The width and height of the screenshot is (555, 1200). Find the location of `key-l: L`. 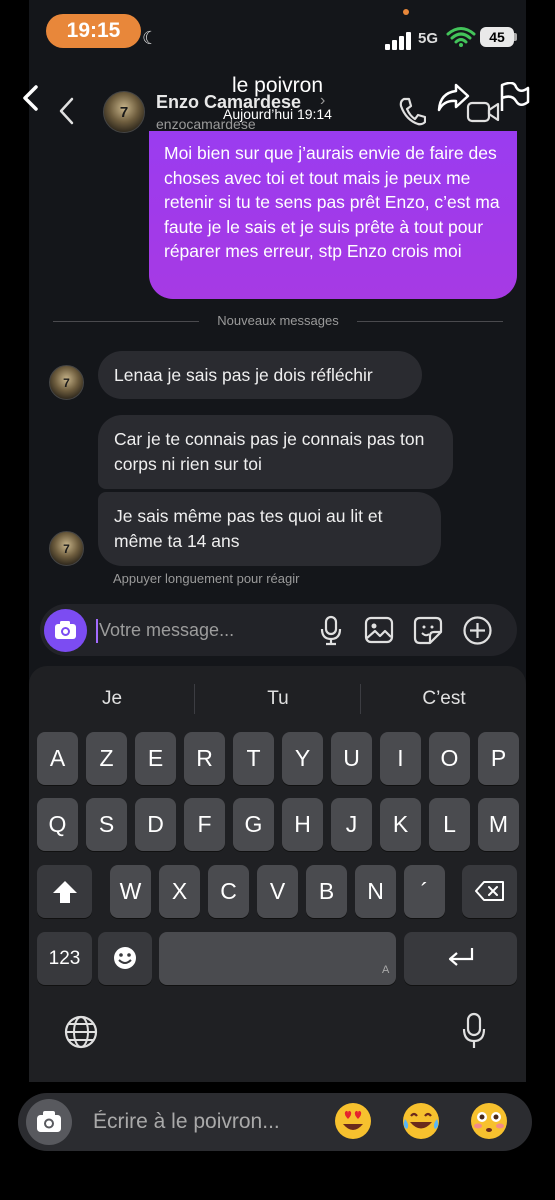

key-l: L is located at coordinates (449, 824).